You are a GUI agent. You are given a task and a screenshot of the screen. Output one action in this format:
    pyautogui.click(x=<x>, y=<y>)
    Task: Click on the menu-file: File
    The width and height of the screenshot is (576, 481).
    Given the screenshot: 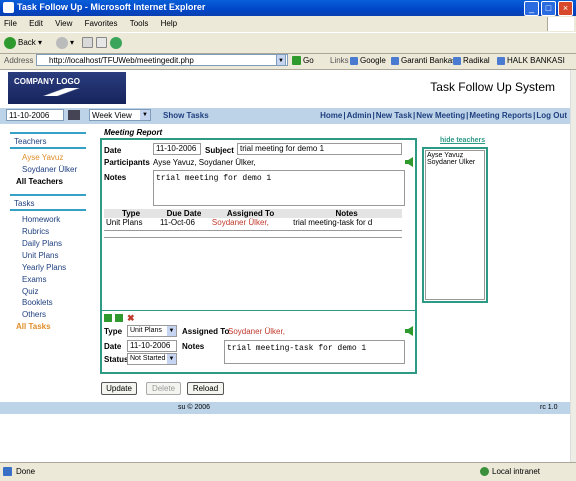 What is the action you would take?
    pyautogui.click(x=10, y=24)
    